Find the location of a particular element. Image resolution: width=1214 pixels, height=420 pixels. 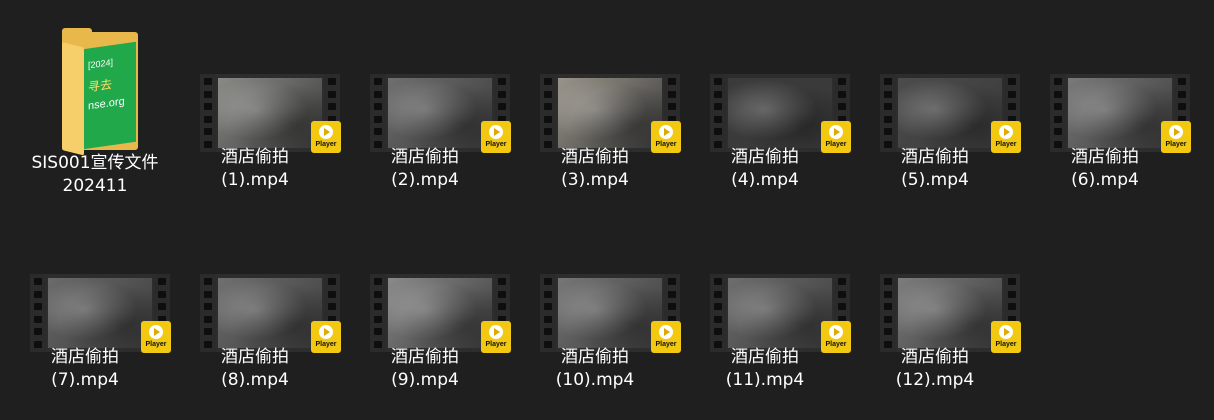

video-file-item: Player 酒店偷拍 (4).mp4 is located at coordinates (765, 100).